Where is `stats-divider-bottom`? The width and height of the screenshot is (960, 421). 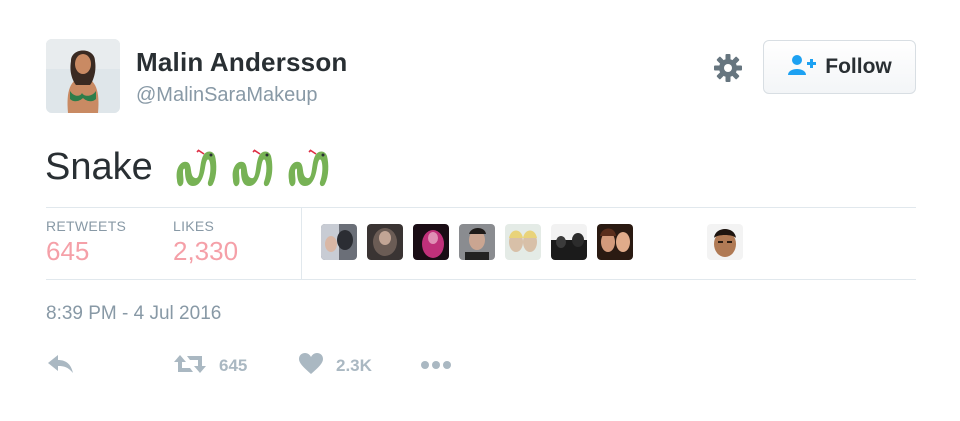
stats-divider-bottom is located at coordinates (481, 279).